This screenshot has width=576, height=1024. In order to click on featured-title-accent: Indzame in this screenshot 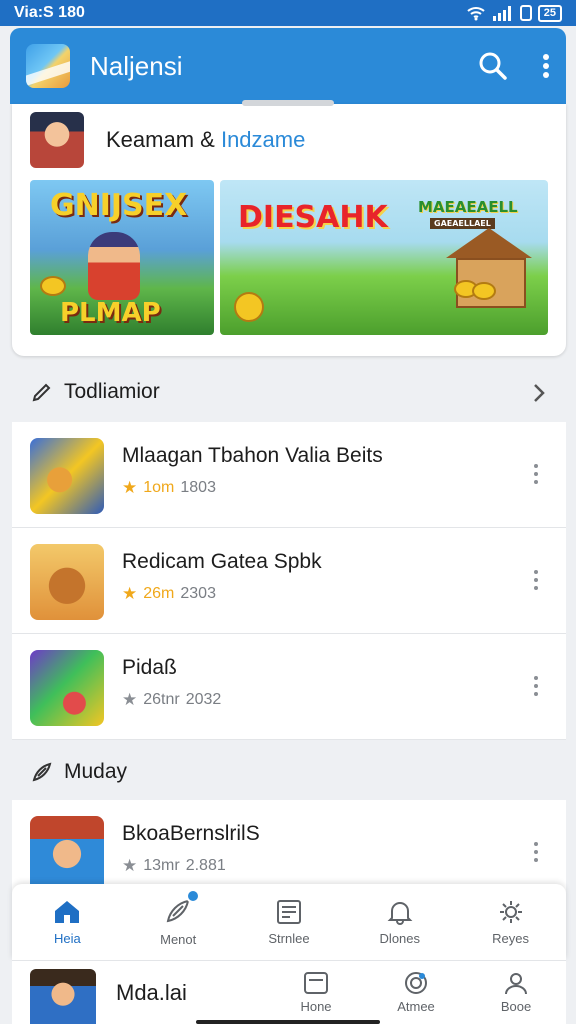, I will do `click(263, 139)`.